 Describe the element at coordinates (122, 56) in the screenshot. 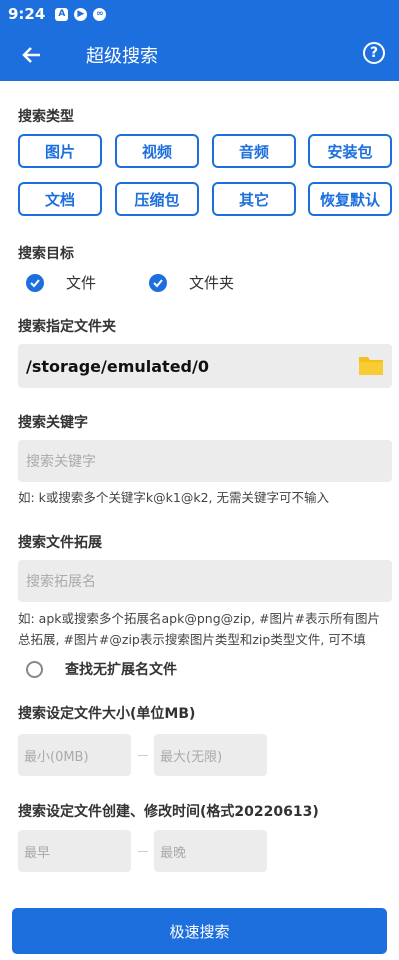

I see `page-title: 超级搜索` at that location.